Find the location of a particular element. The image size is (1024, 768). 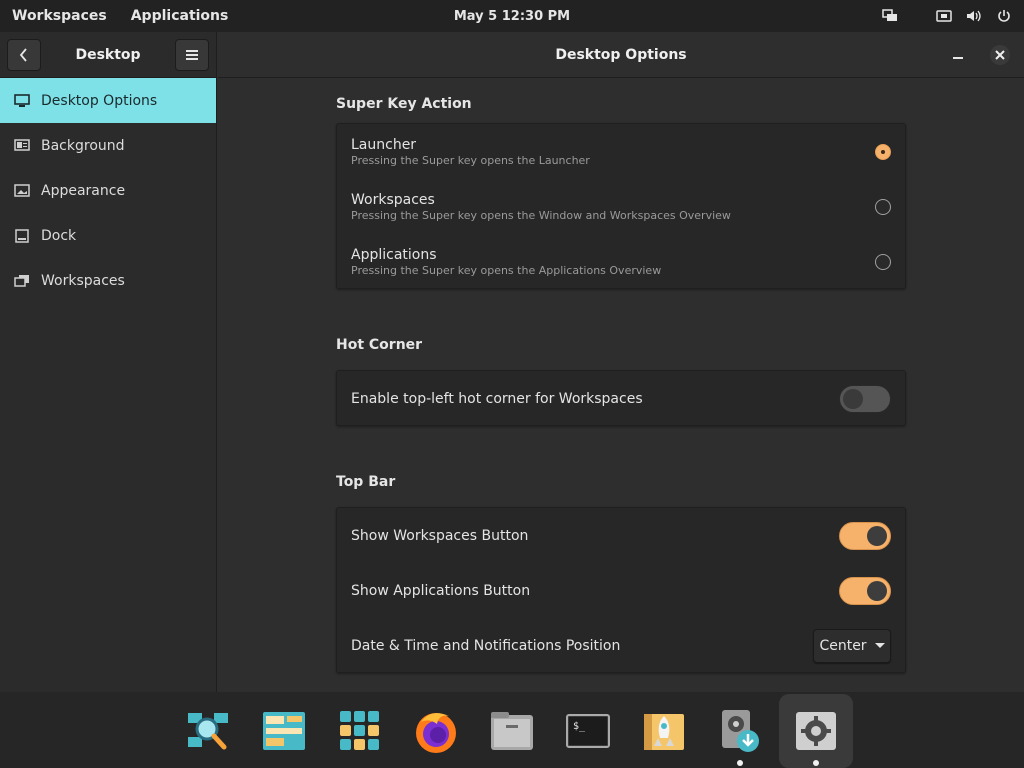

close-button is located at coordinates (1000, 55).